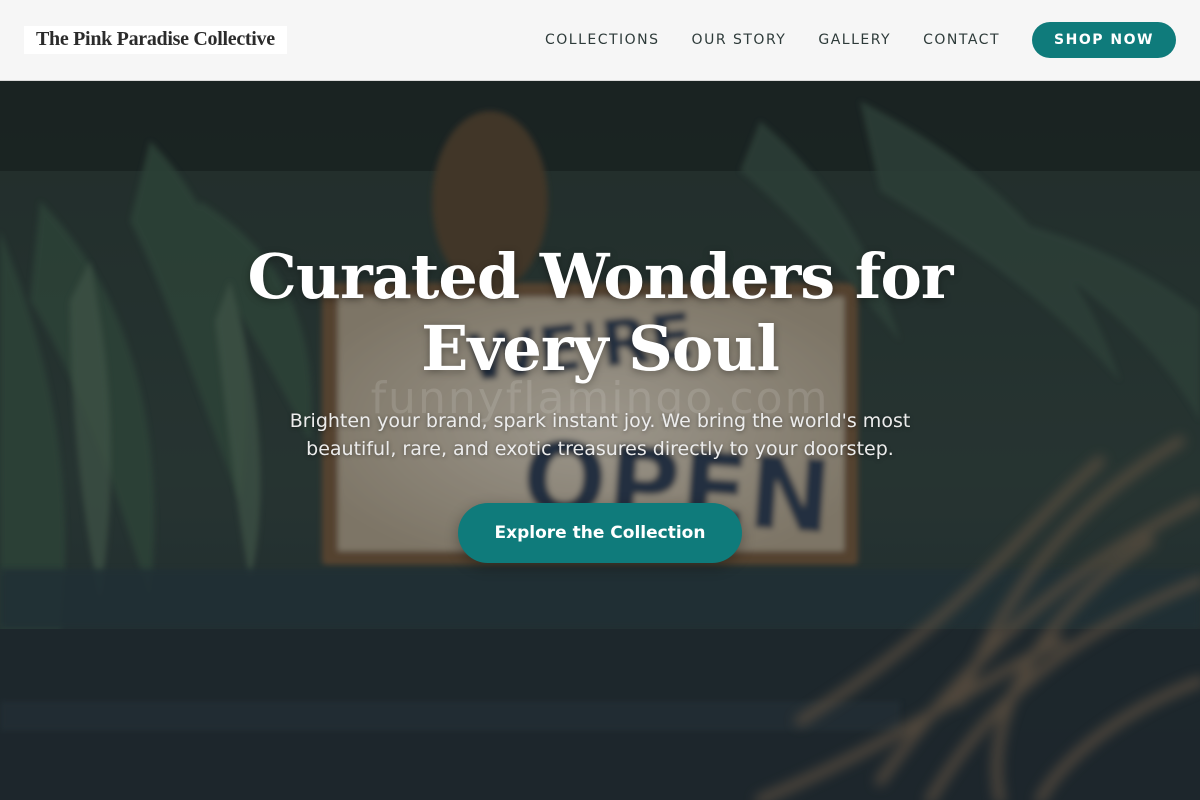 The height and width of the screenshot is (800, 1200). Describe the element at coordinates (739, 40) in the screenshot. I see `nav-link-our-story: OUR STORY` at that location.